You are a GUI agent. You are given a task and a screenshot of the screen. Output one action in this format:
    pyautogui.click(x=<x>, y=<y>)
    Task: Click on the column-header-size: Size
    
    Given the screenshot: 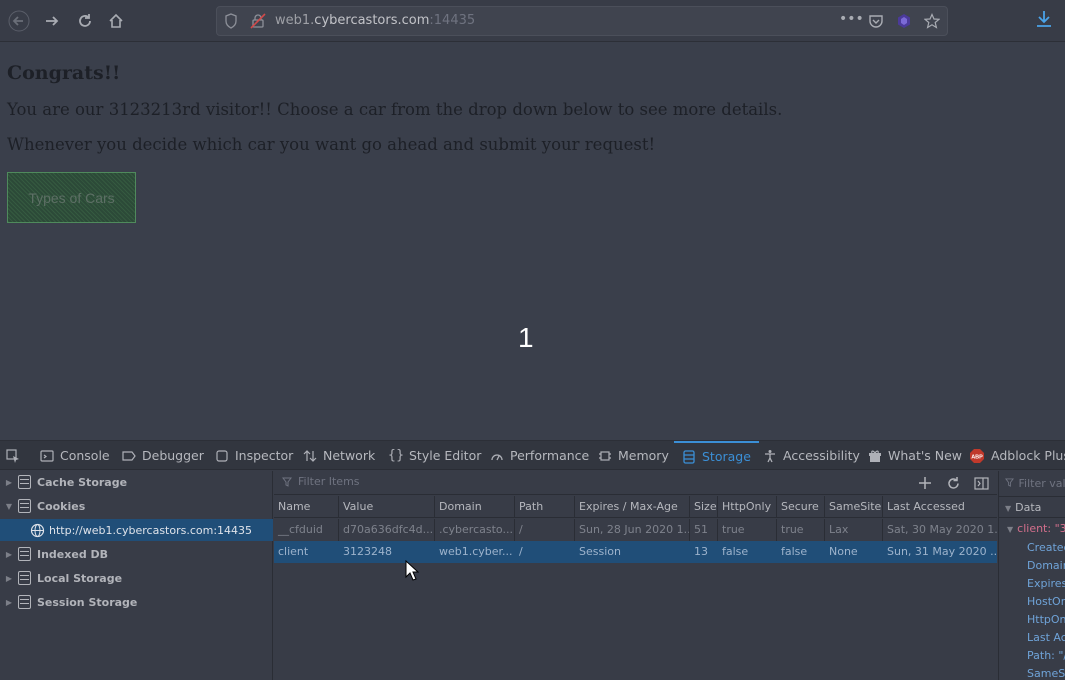 What is the action you would take?
    pyautogui.click(x=704, y=507)
    